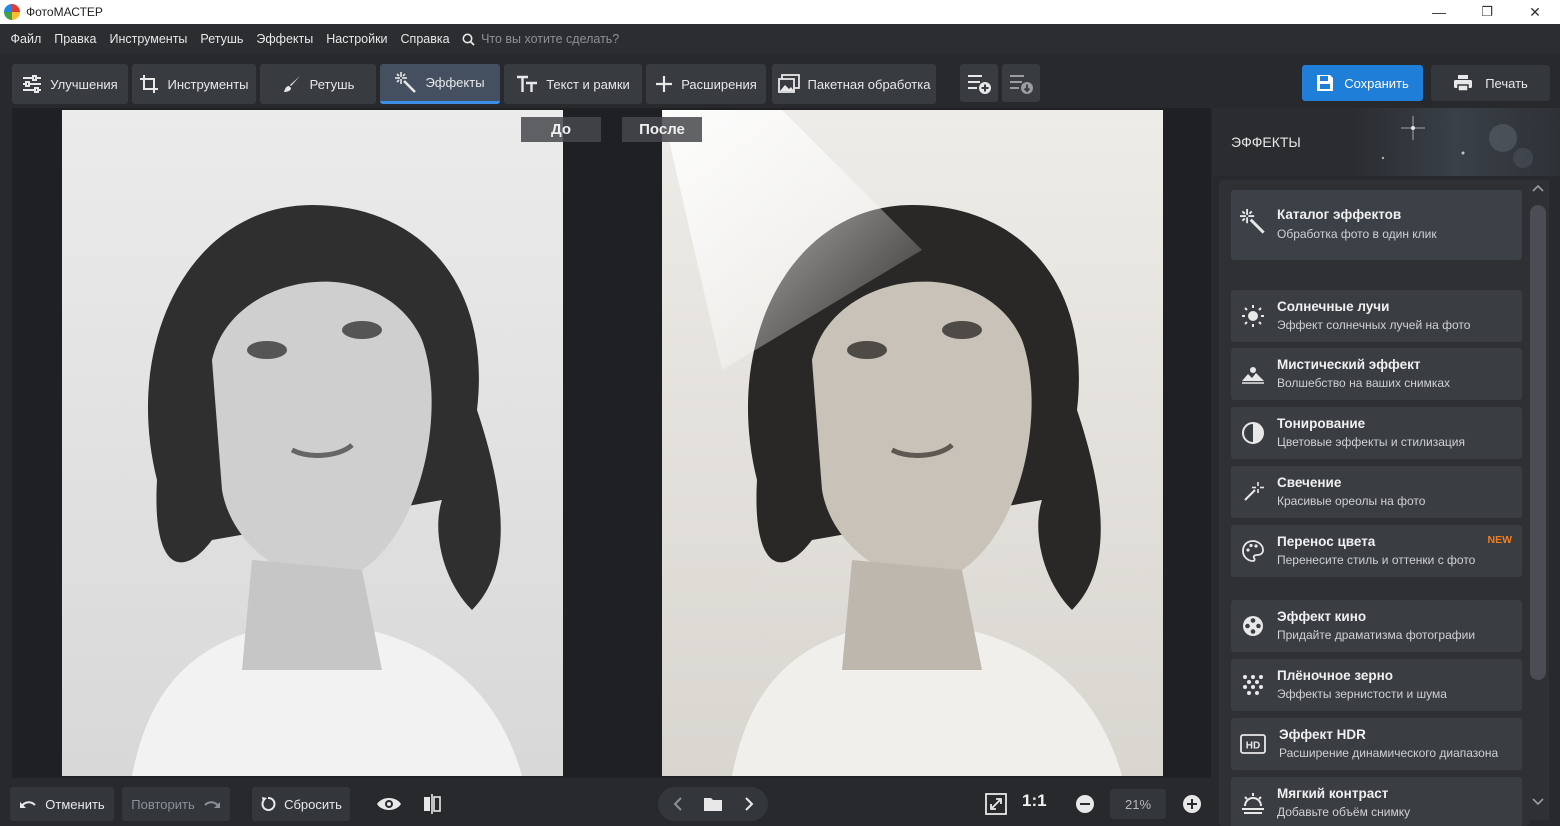 This screenshot has height=826, width=1560. I want to click on card-desc: Расширение динамического диапазона, so click(1389, 753).